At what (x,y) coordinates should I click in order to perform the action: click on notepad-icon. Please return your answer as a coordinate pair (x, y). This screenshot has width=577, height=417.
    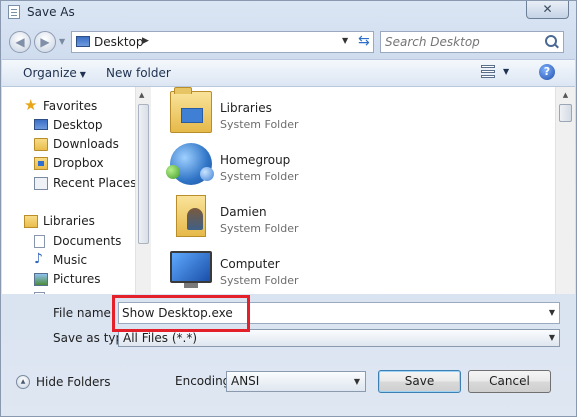
    Looking at the image, I should click on (14, 12).